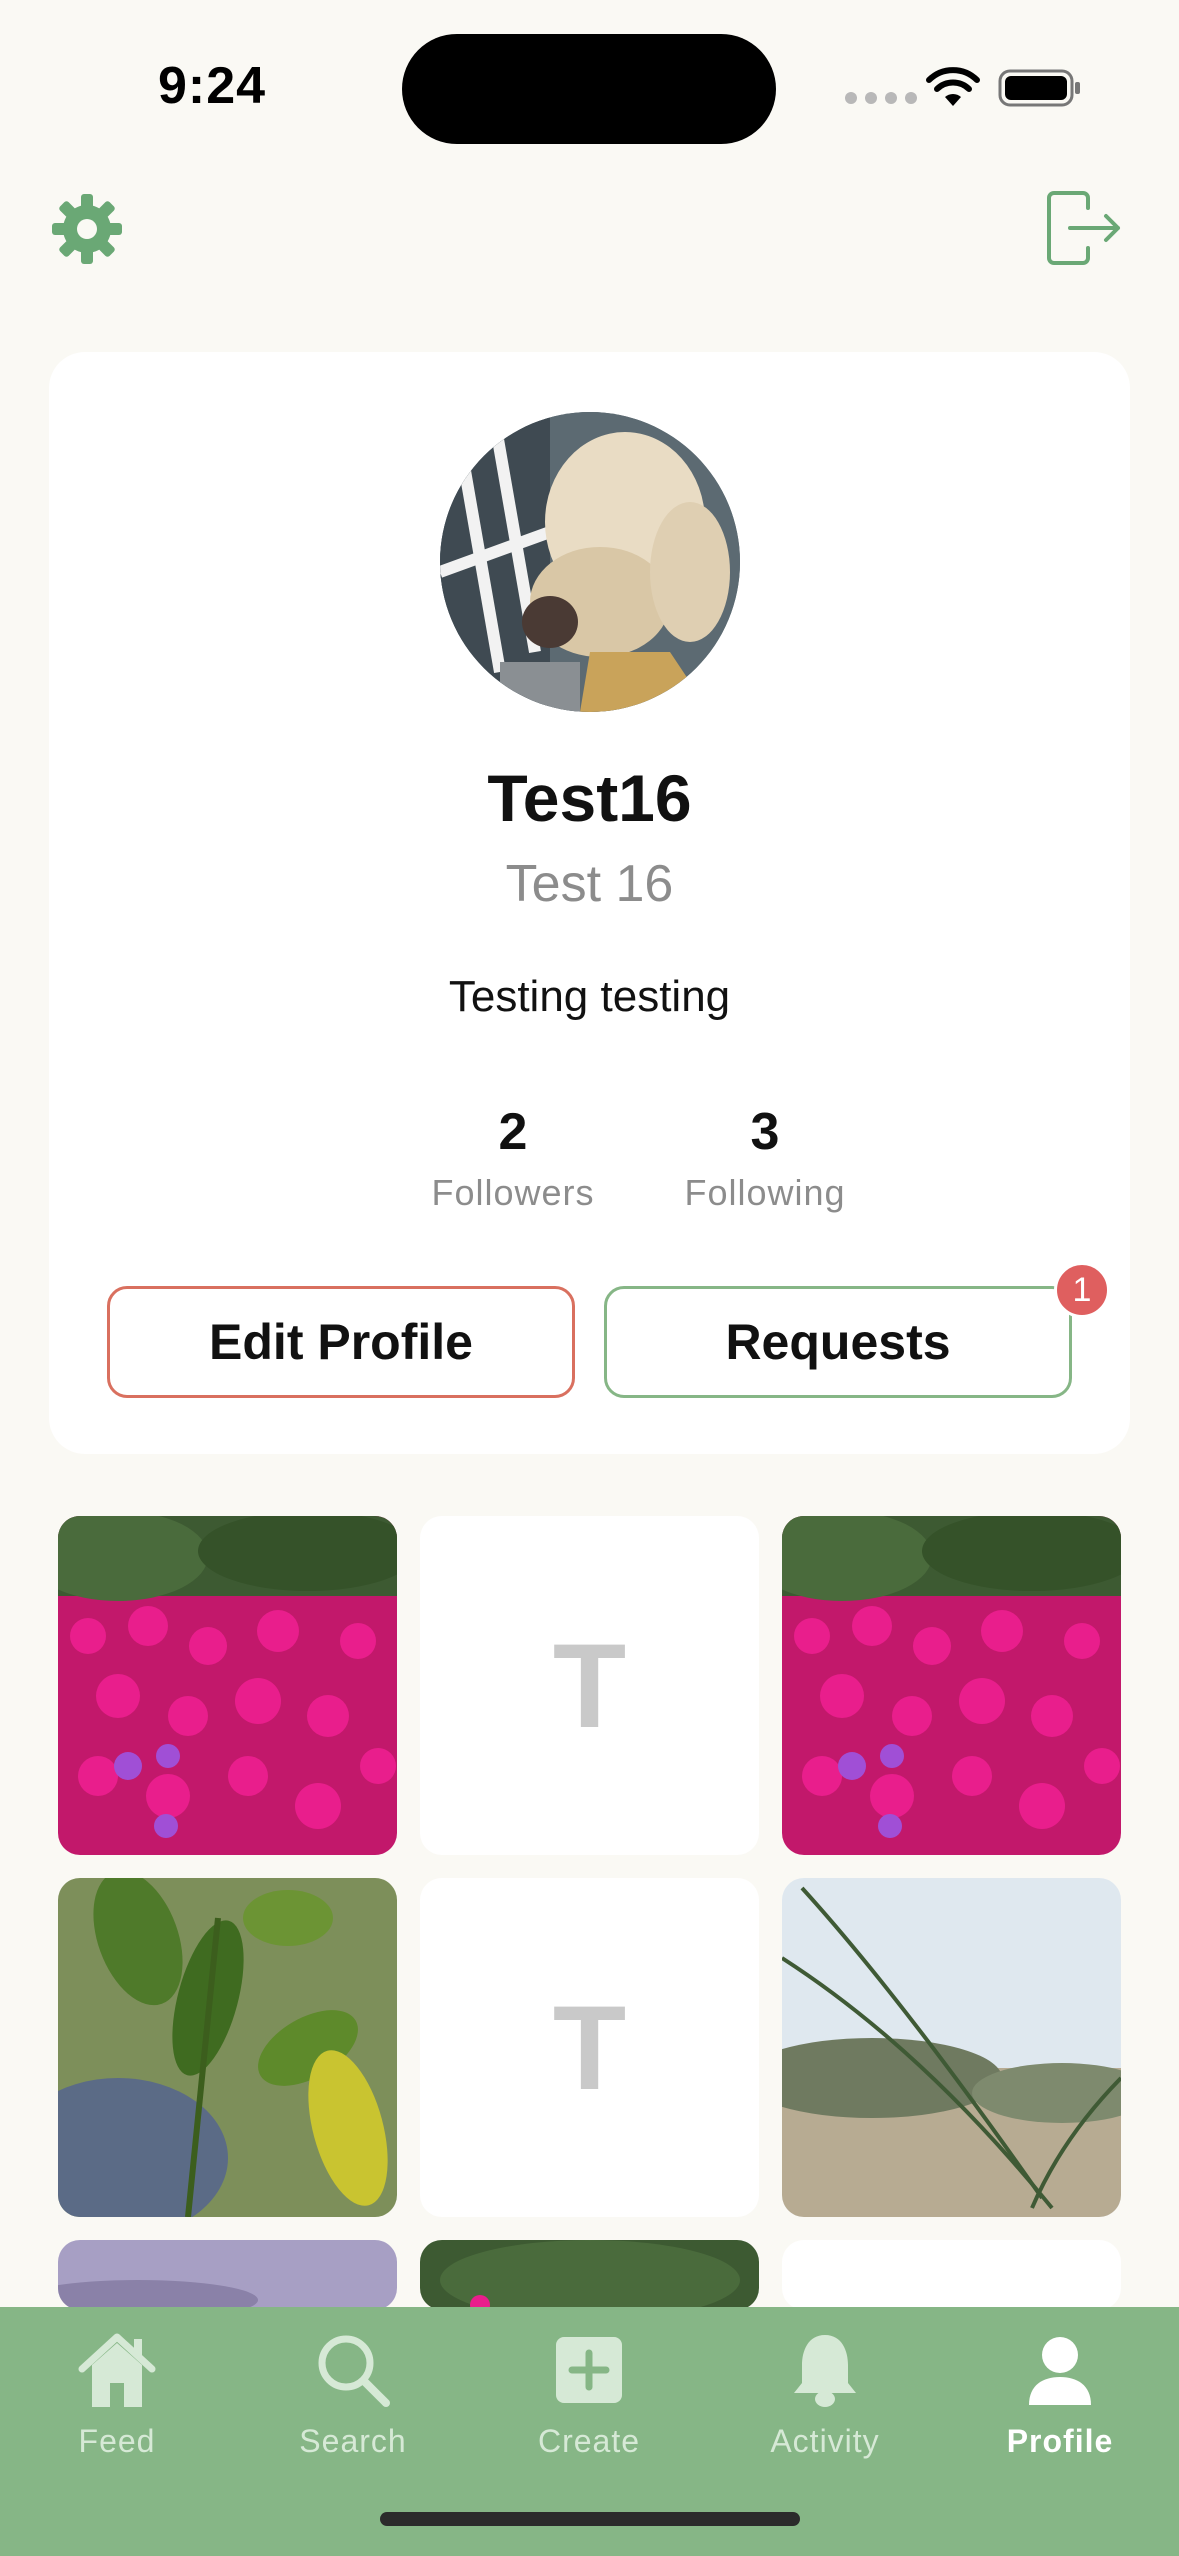 This screenshot has width=1179, height=2556. I want to click on dynamic-island, so click(589, 89).